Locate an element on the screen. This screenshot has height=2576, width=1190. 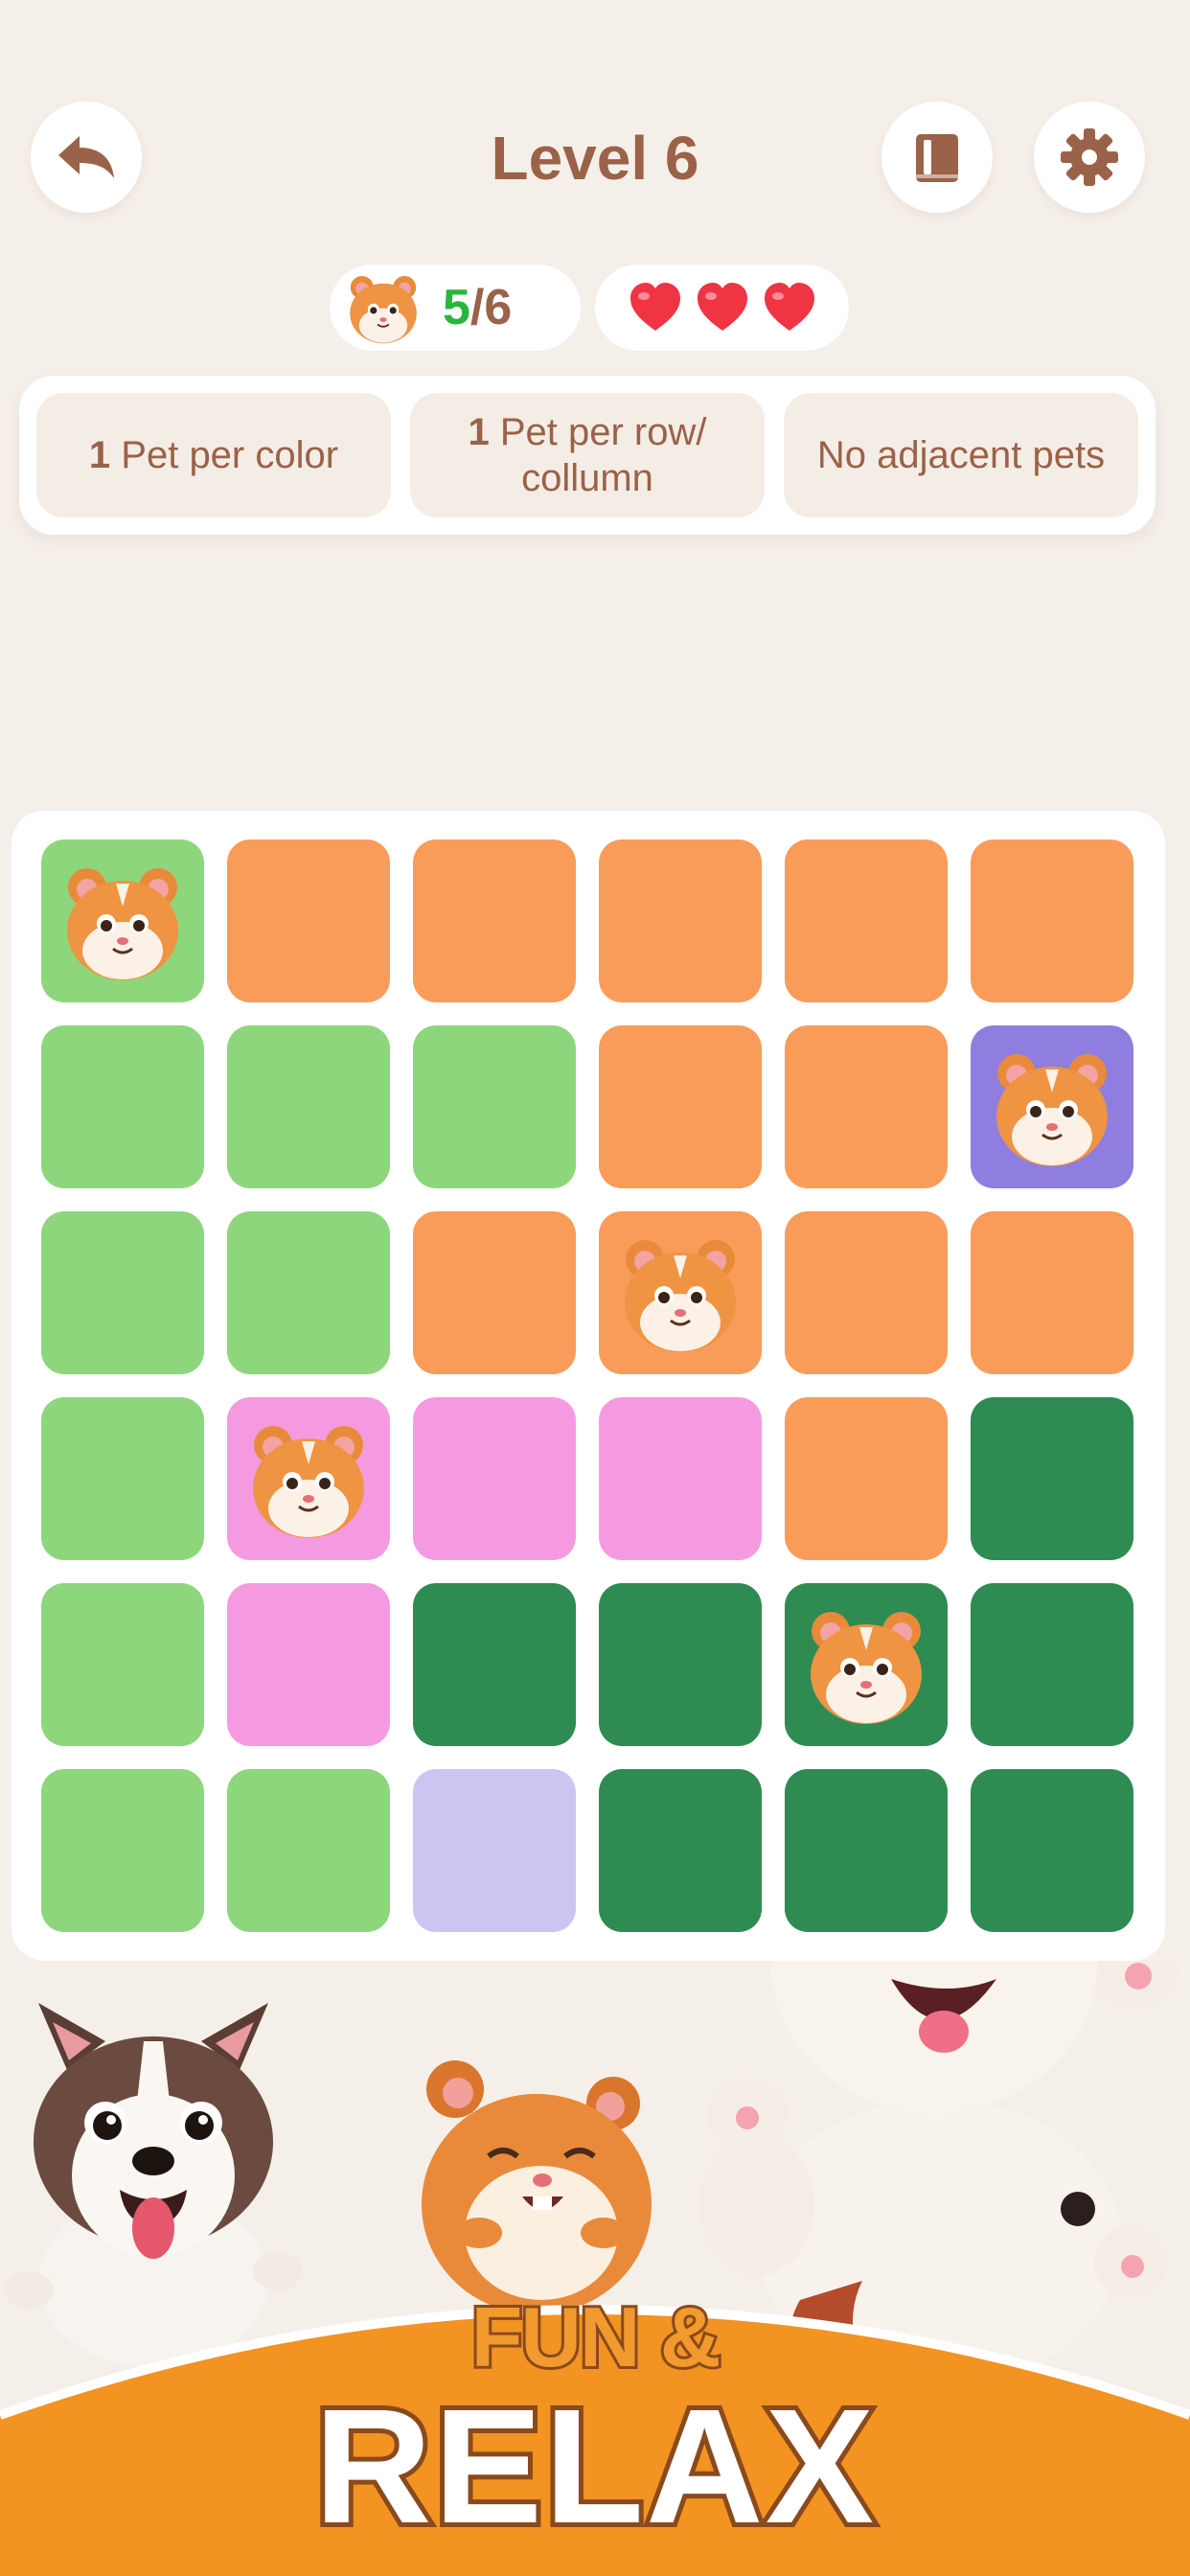
hamster-mascot is located at coordinates (537, 2187).